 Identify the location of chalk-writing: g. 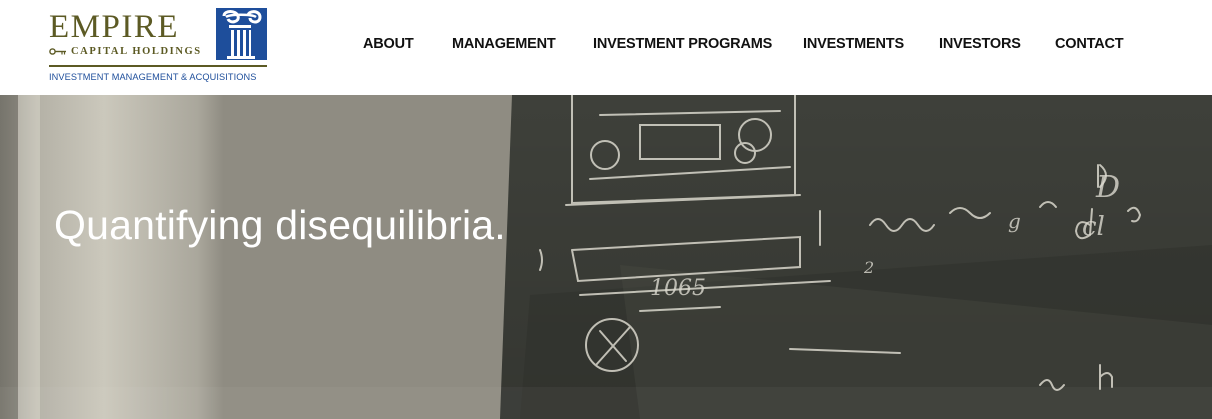
(1014, 221).